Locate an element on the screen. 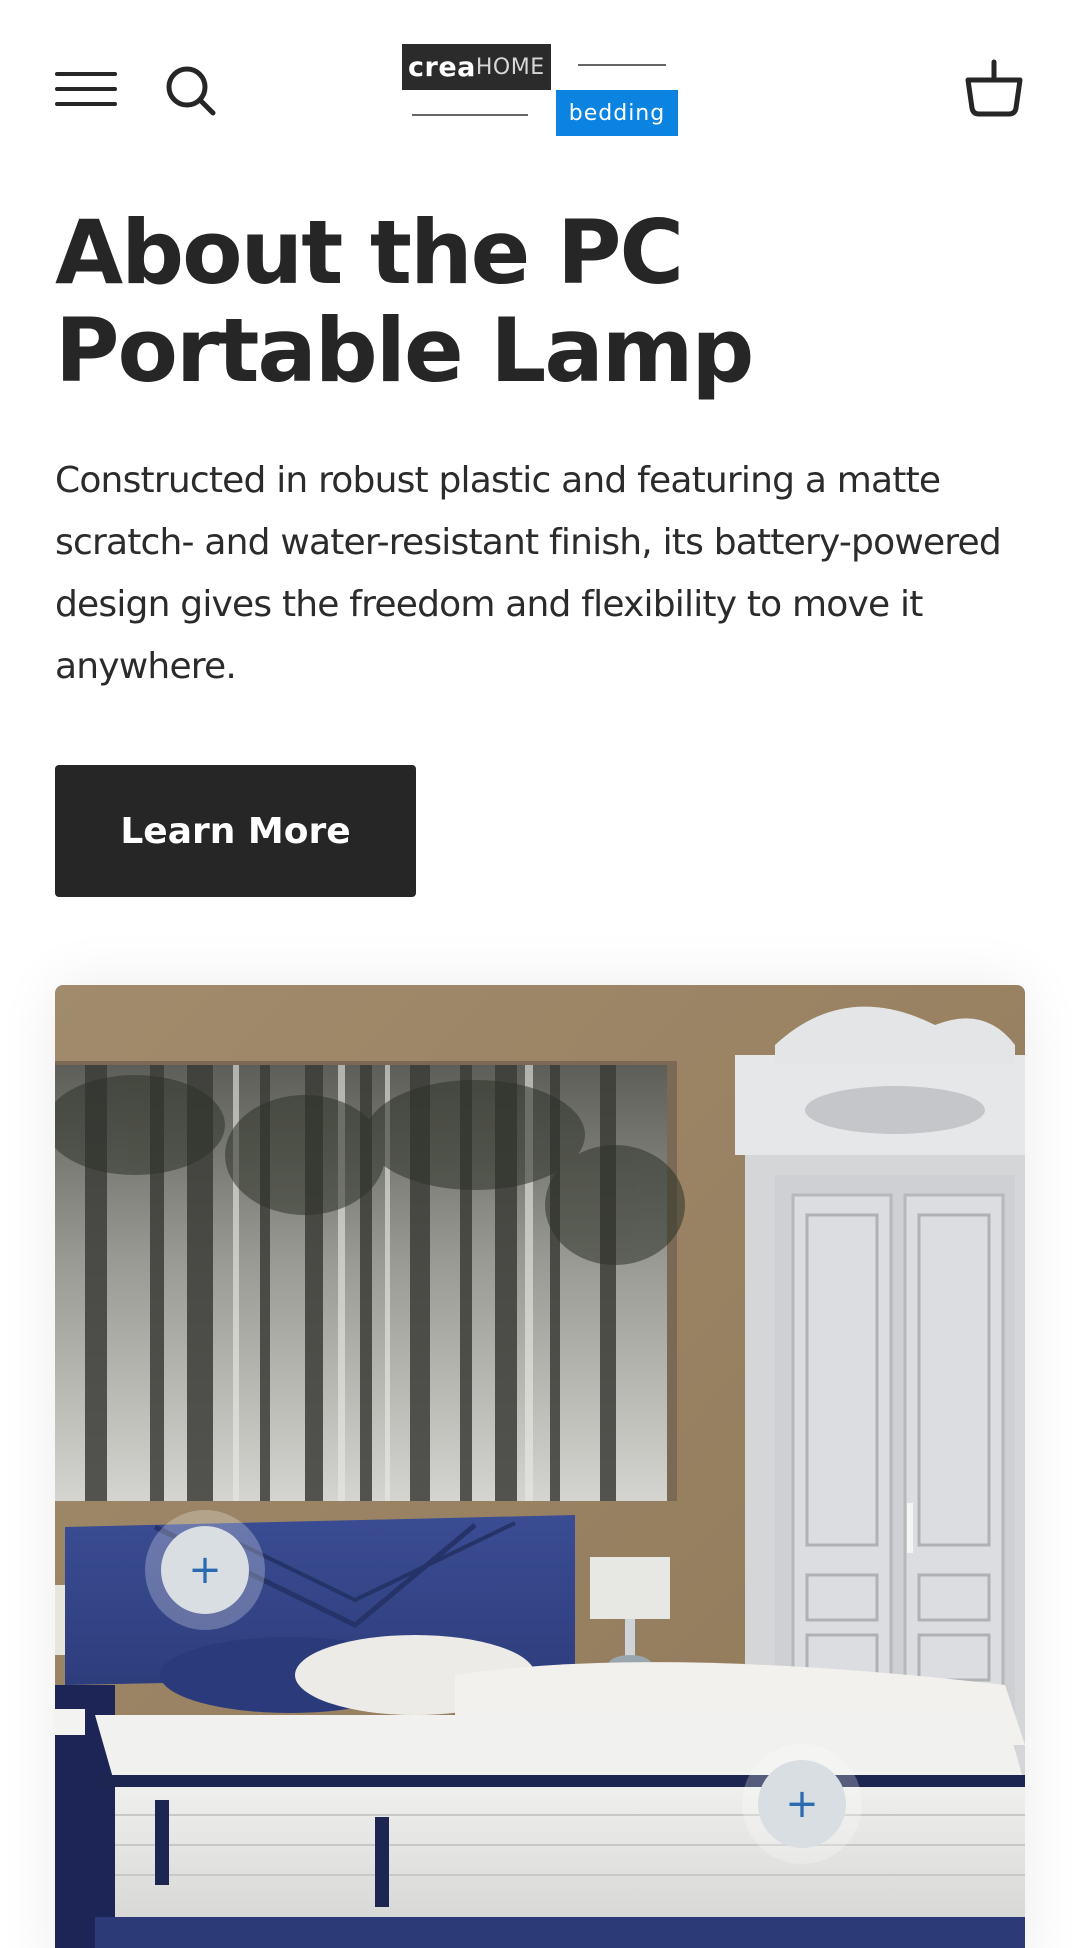 The image size is (1080, 1948). logo-bottom-block: bedding is located at coordinates (617, 113).